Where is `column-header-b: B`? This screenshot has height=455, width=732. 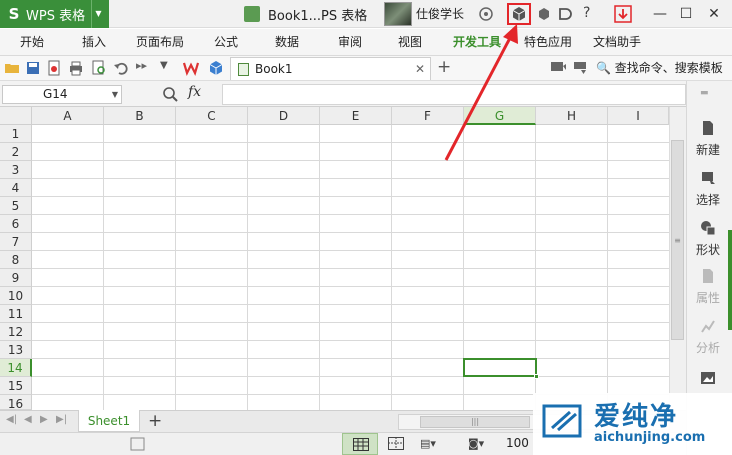 column-header-b: B is located at coordinates (140, 116).